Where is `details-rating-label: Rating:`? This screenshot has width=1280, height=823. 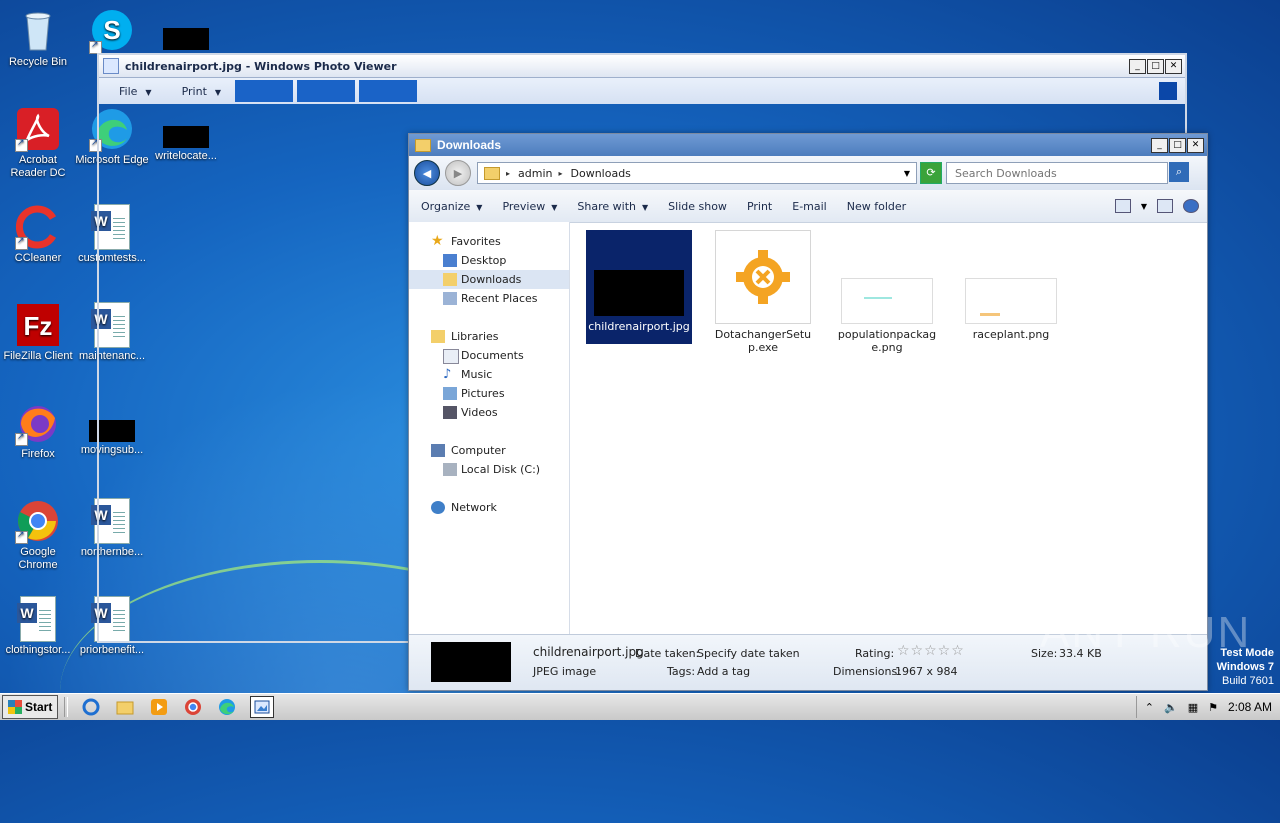 details-rating-label: Rating: is located at coordinates (875, 653).